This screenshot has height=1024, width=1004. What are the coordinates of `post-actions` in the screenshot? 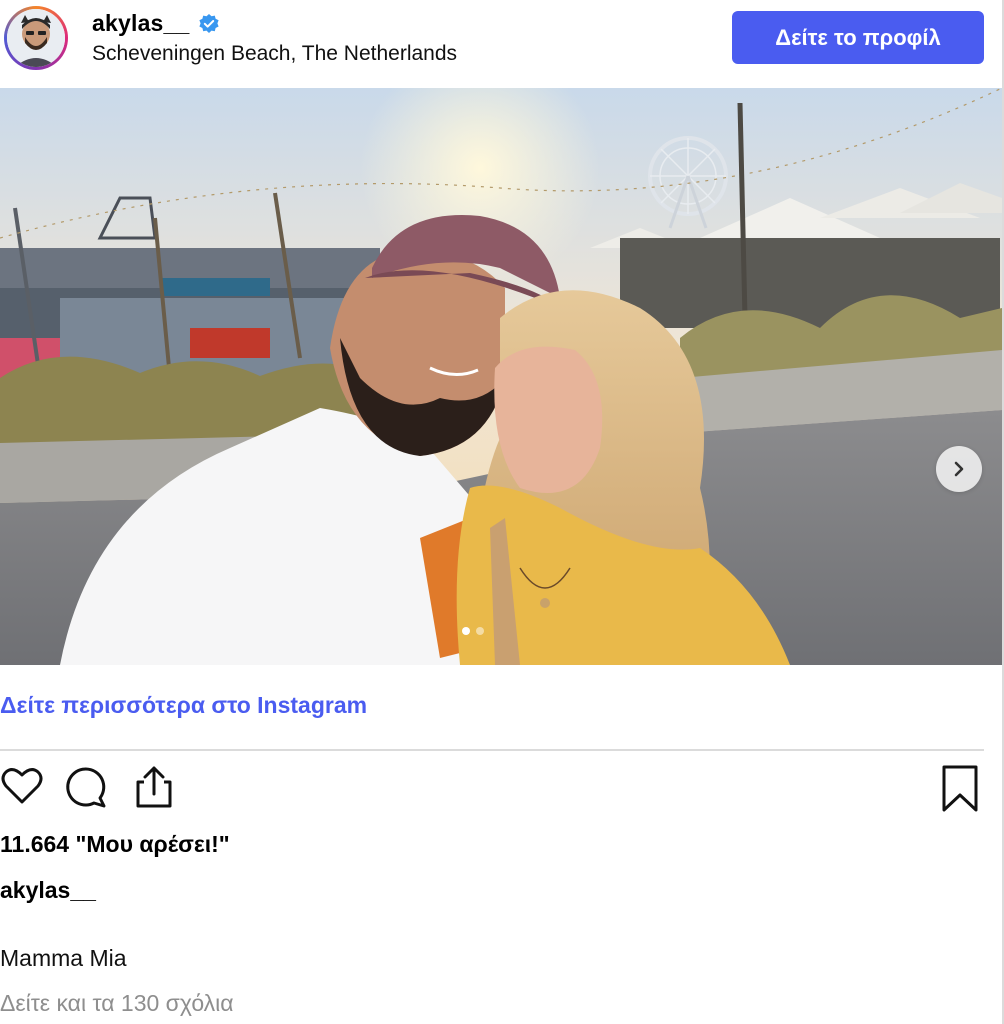 It's located at (492, 789).